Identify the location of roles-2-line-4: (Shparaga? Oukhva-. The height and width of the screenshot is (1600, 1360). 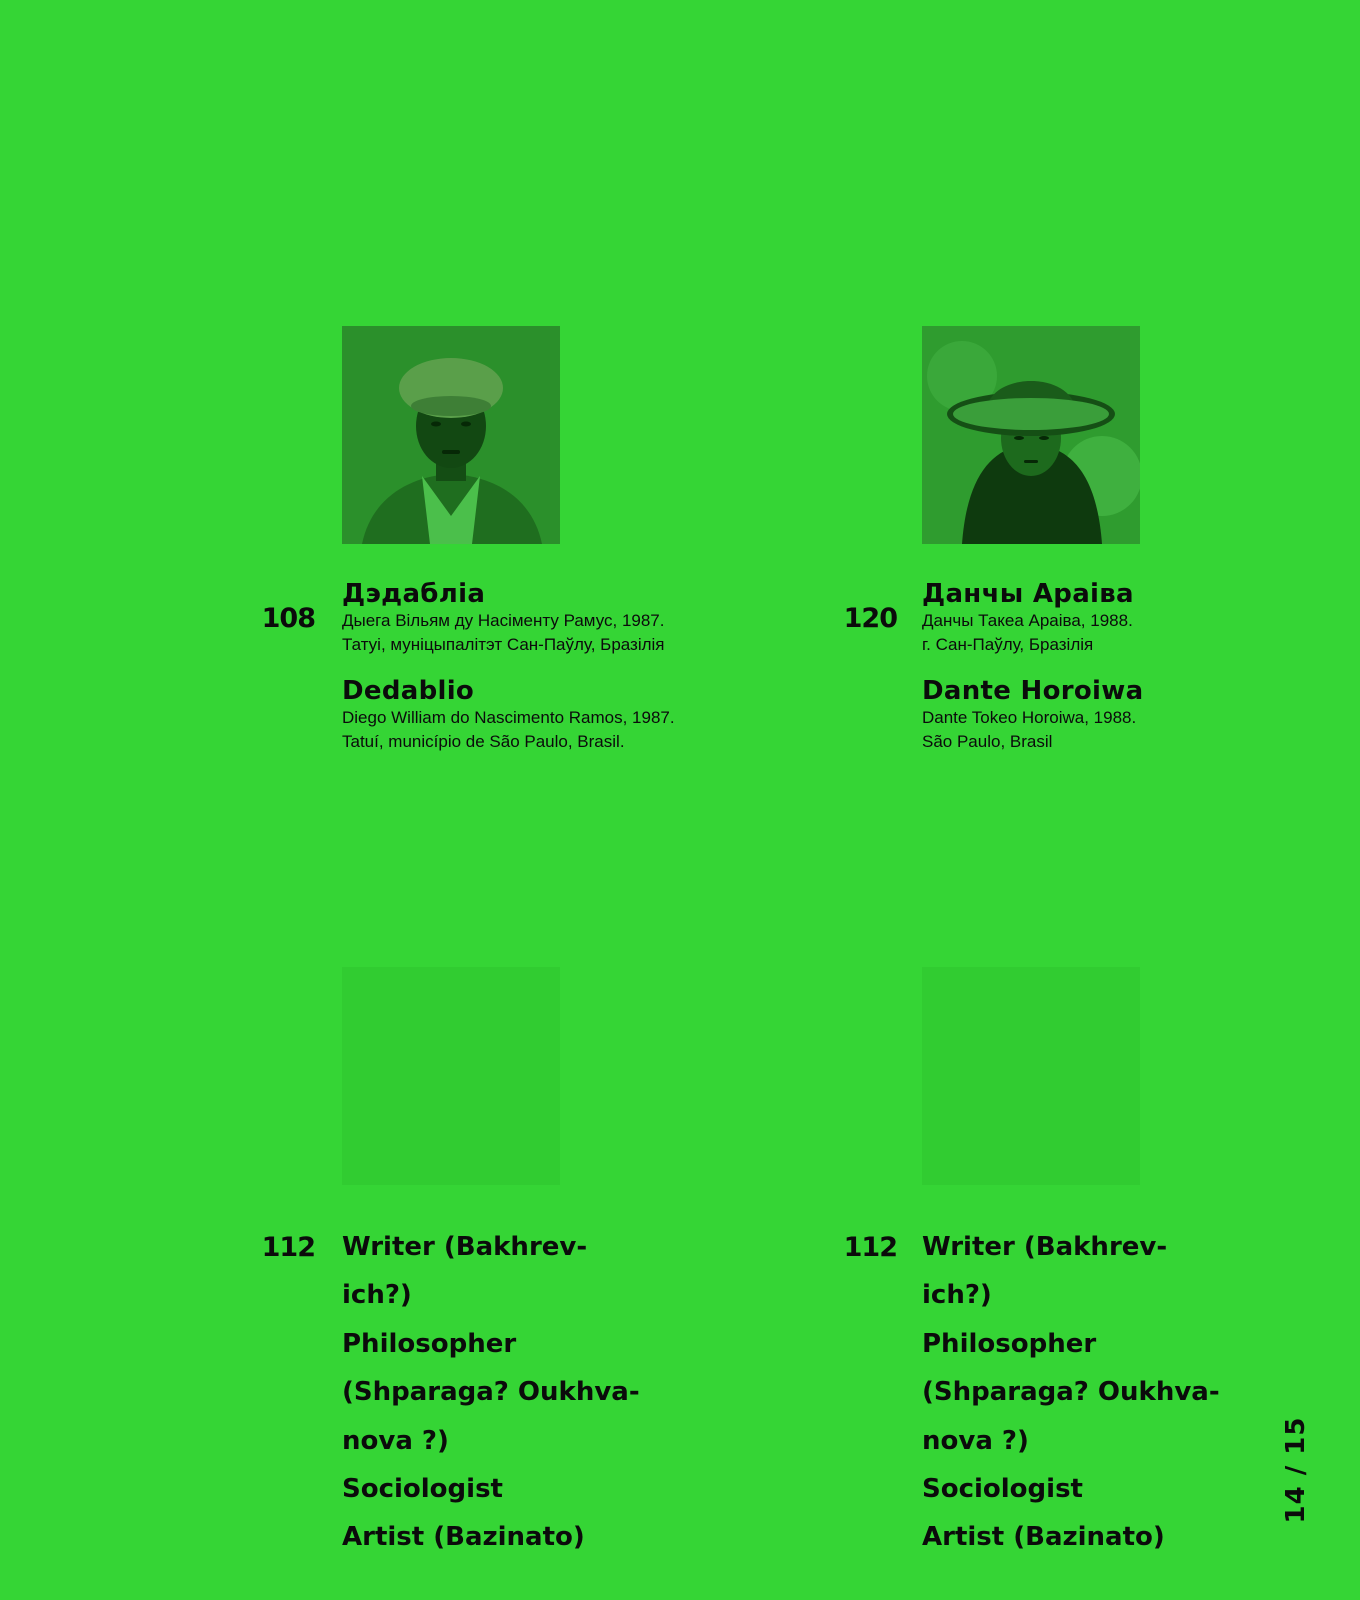
(1071, 1392).